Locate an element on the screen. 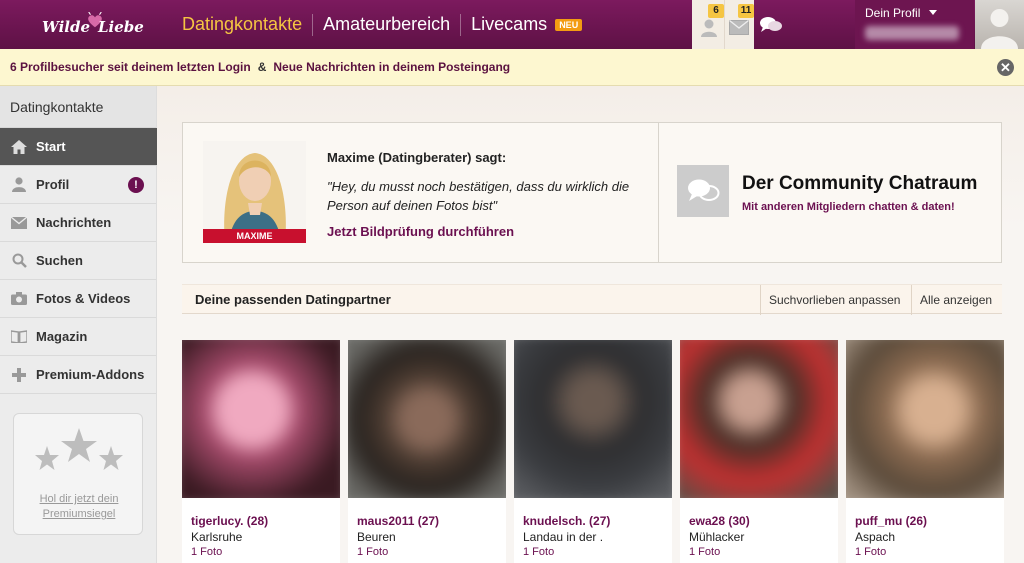 The image size is (1024, 563). visitors-button: 6 is located at coordinates (708, 24).